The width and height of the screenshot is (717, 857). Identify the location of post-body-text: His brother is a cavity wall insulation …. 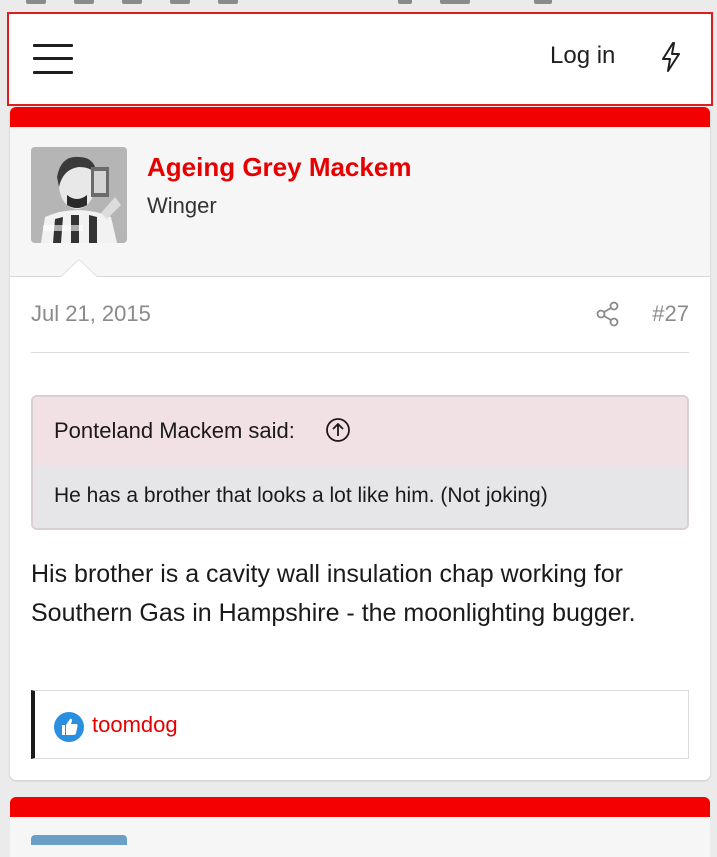
(333, 593).